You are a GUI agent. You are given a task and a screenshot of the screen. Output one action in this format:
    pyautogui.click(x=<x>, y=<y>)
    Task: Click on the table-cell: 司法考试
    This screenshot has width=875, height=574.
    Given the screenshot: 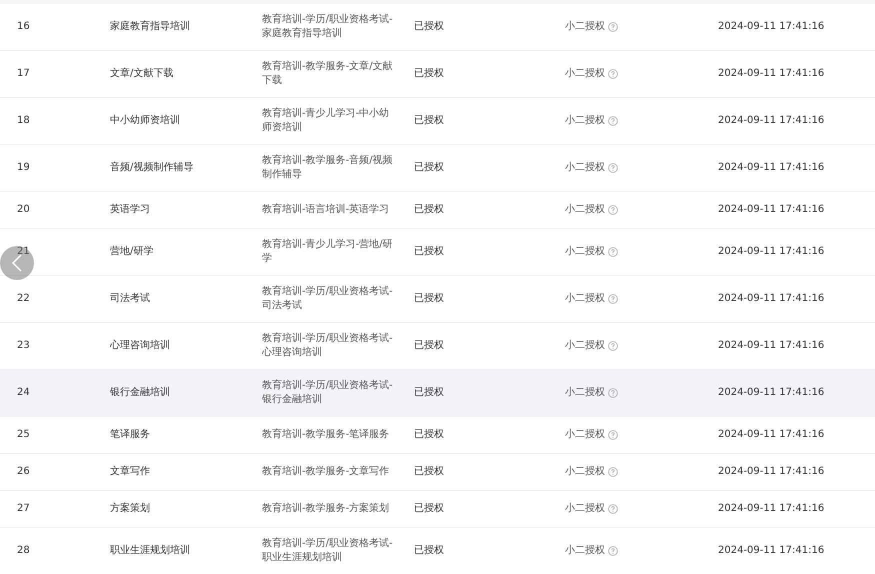 What is the action you would take?
    pyautogui.click(x=130, y=299)
    